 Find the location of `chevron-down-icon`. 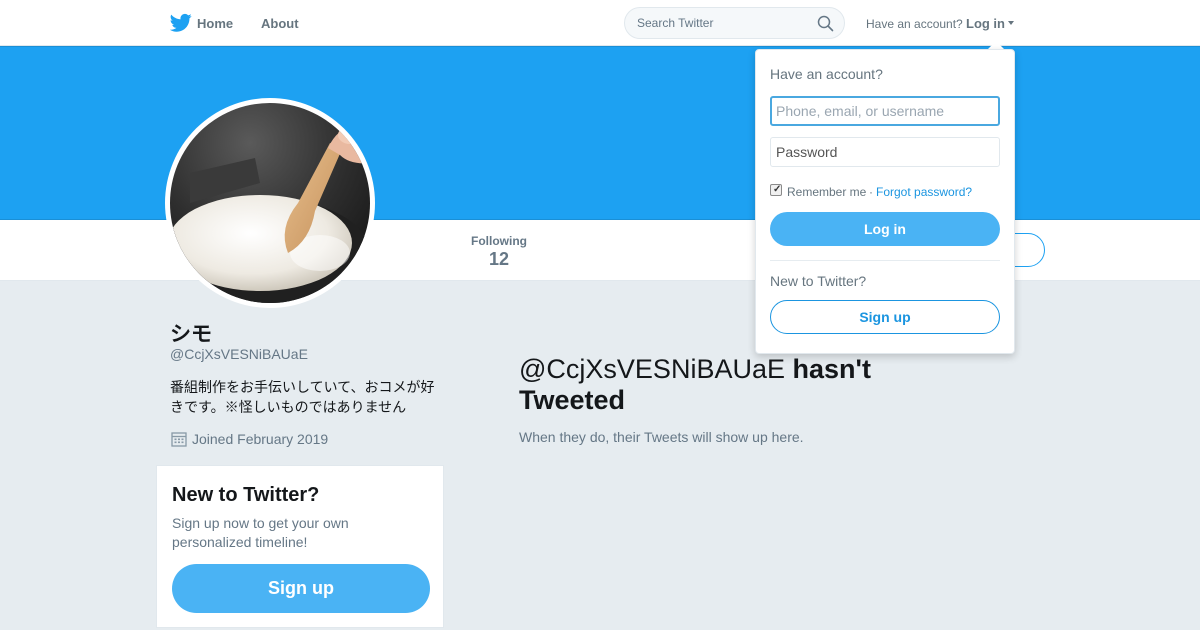

chevron-down-icon is located at coordinates (1011, 23).